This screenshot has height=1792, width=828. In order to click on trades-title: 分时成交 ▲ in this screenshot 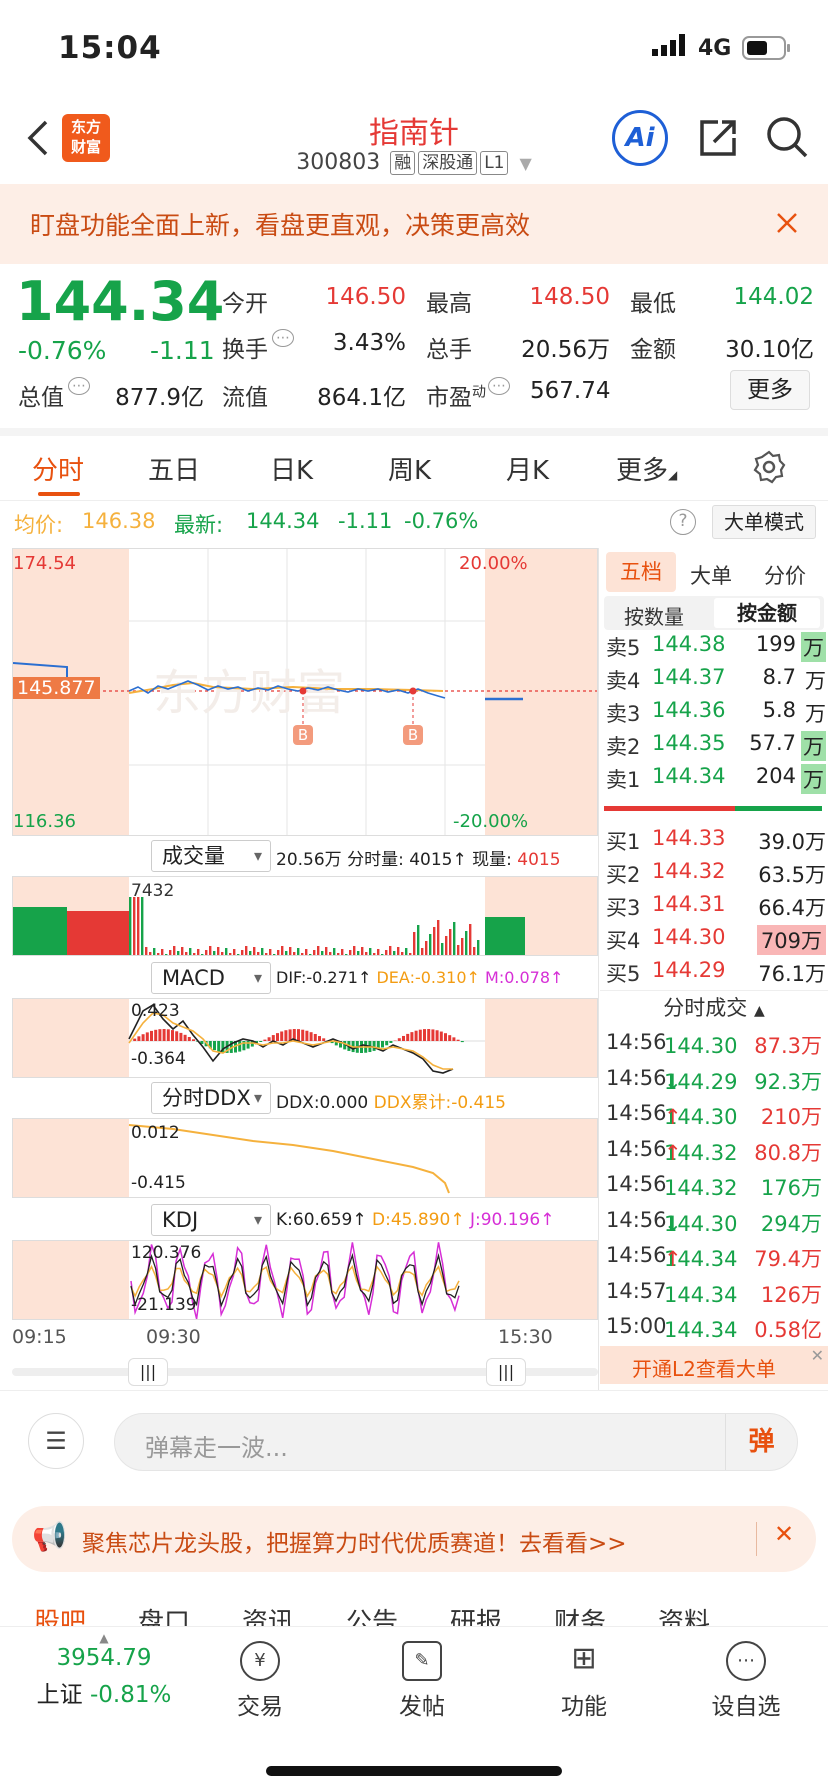, I will do `click(714, 1007)`.